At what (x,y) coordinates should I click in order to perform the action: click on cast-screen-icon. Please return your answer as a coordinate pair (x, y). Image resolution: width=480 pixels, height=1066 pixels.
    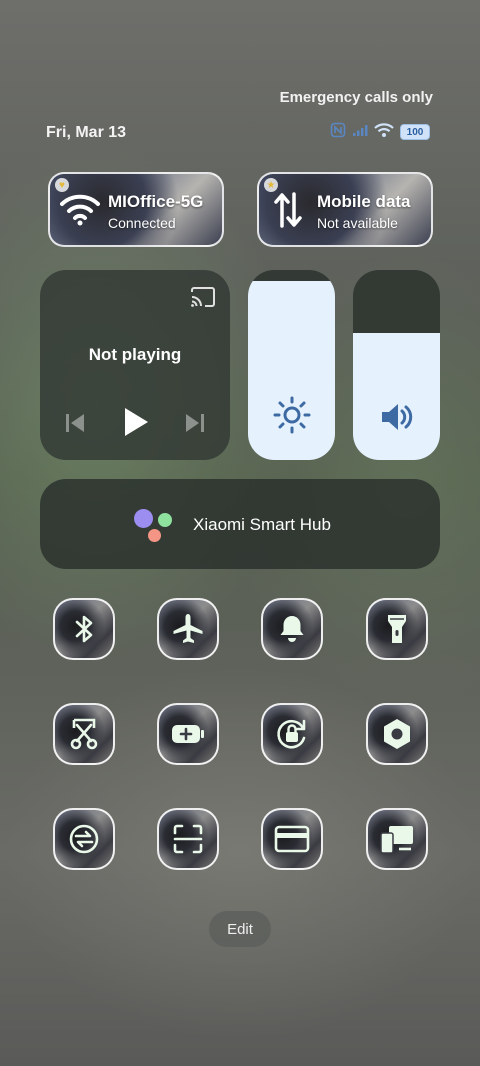
    Looking at the image, I should click on (397, 839).